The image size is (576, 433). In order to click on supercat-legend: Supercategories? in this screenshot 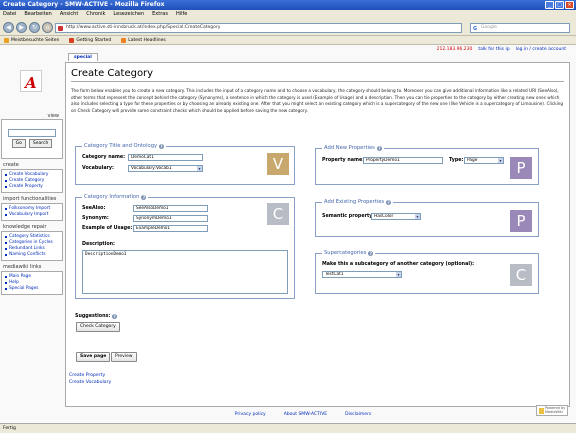, I will do `click(349, 253)`.